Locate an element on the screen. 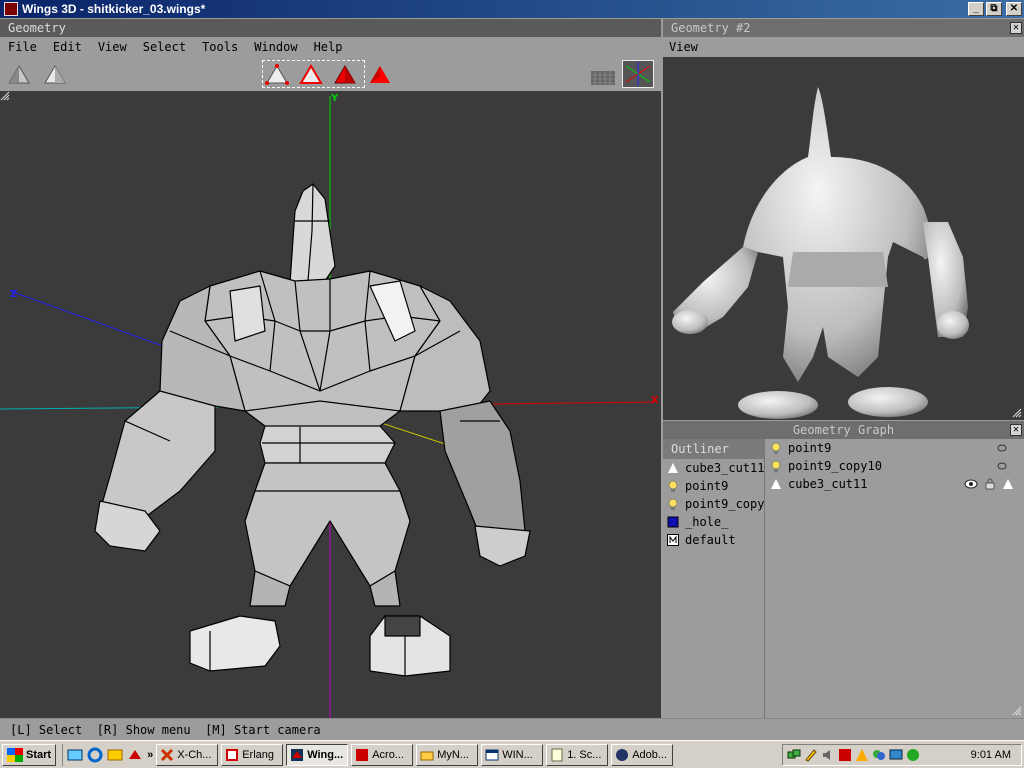 This screenshot has width=1024, height=768. start-button: Start is located at coordinates (29, 754).